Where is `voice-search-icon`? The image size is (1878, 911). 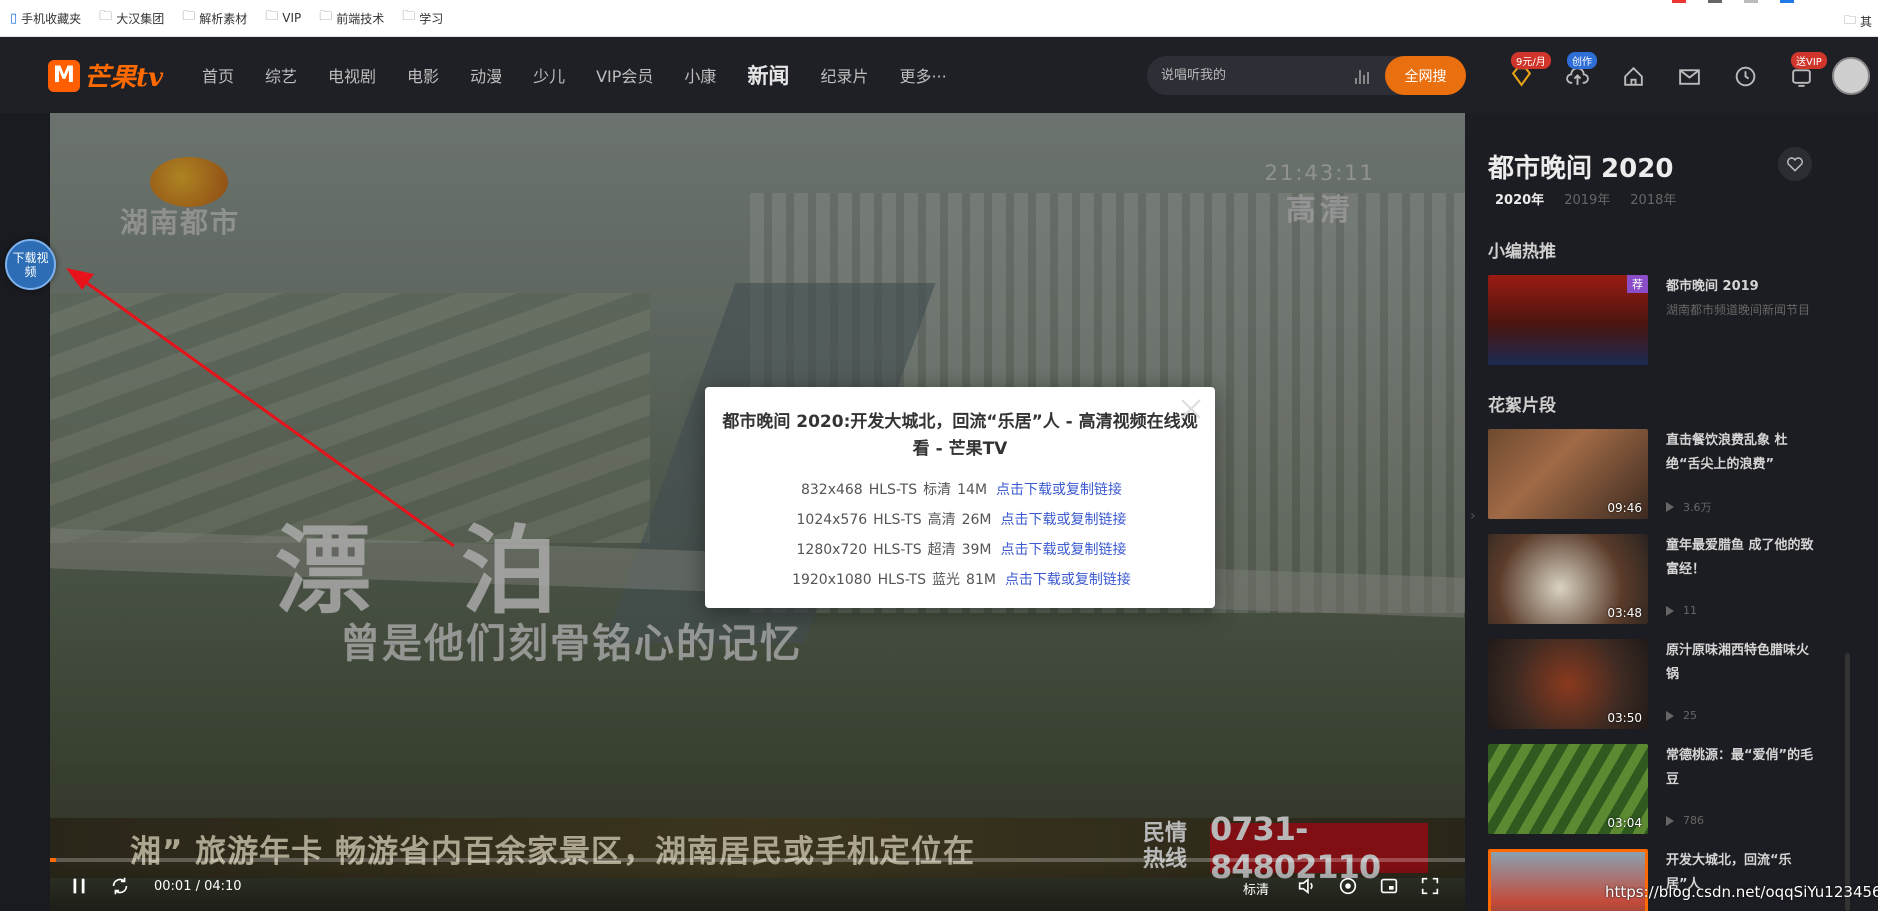
voice-search-icon is located at coordinates (1363, 76).